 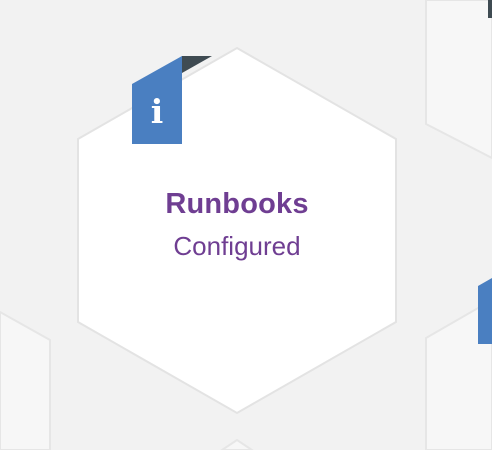 What do you see at coordinates (237, 204) in the screenshot?
I see `tile-title: Runbooks` at bounding box center [237, 204].